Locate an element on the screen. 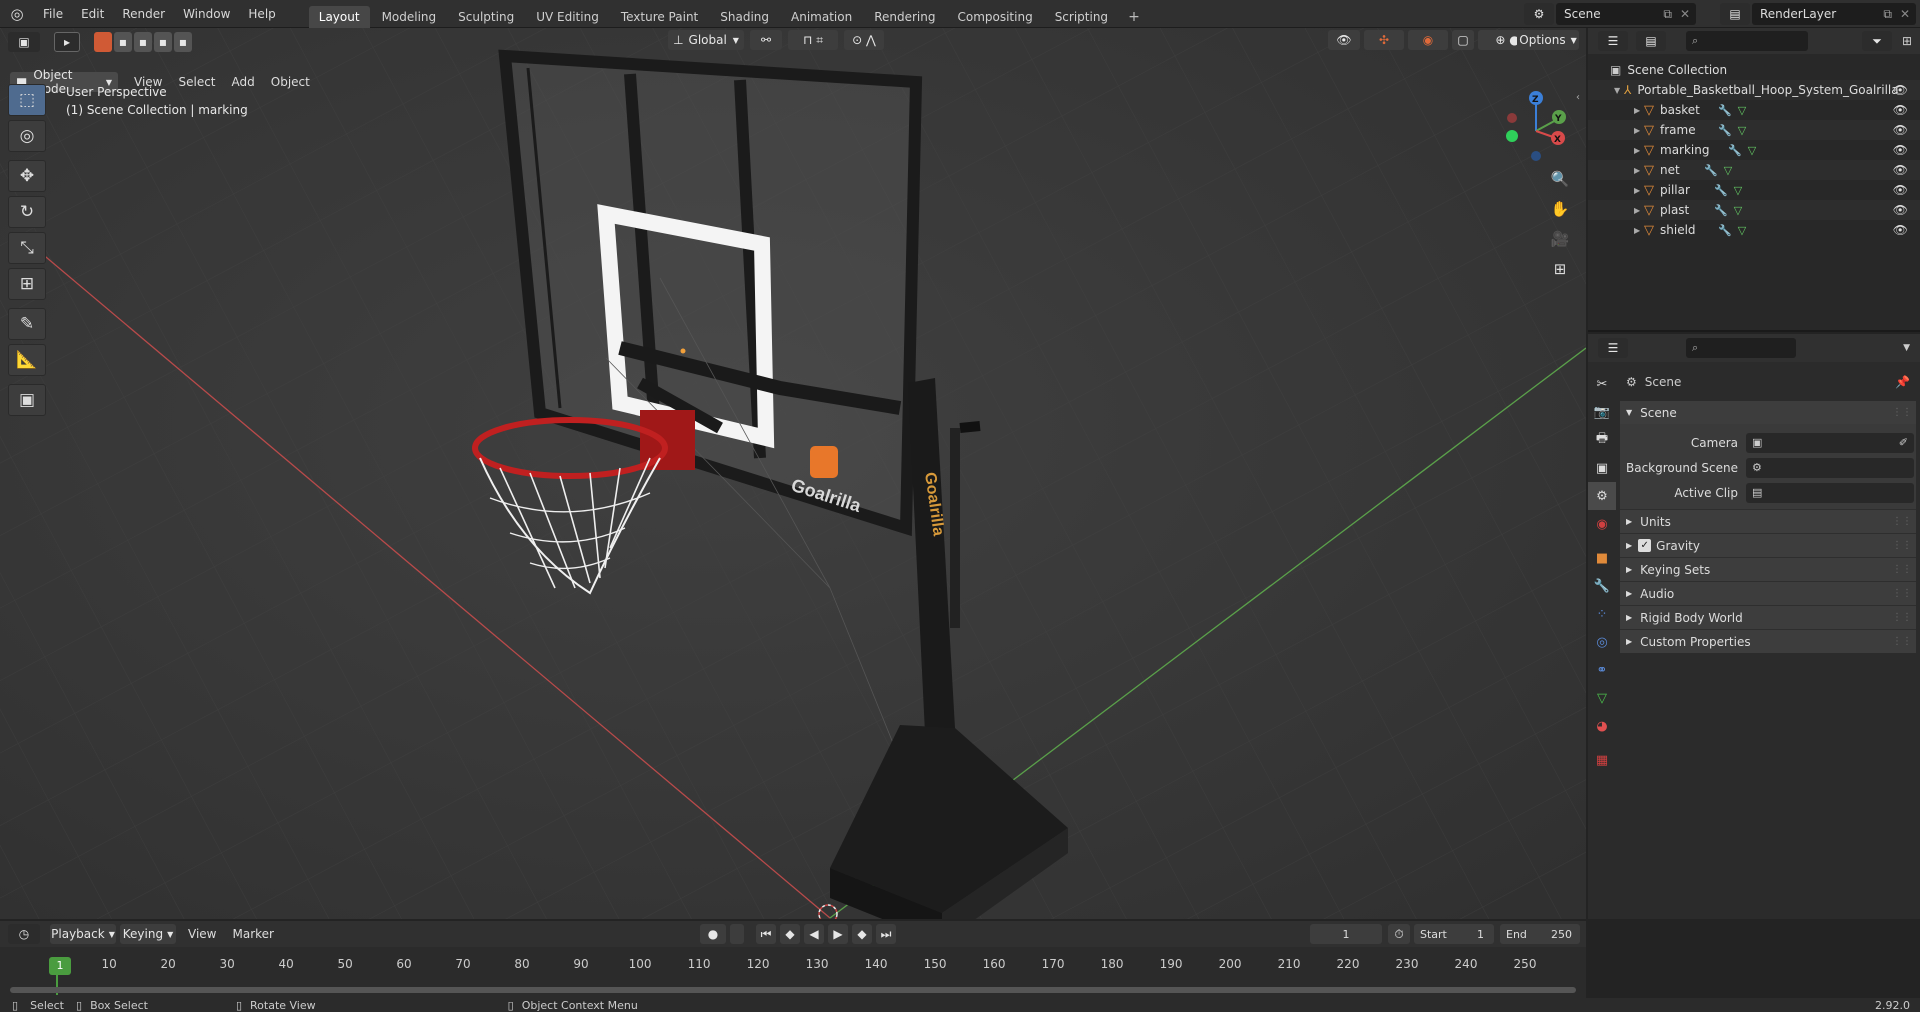  blender-logo-icon: ◎ is located at coordinates (17, 14).